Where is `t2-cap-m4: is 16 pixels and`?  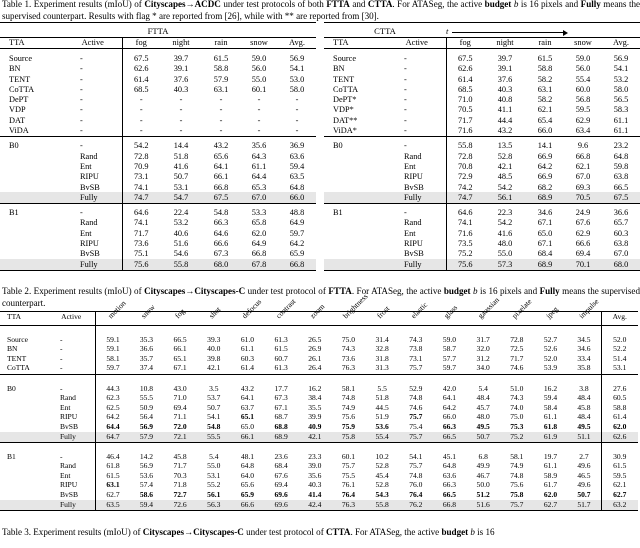
t2-cap-m4: is 16 pixels and is located at coordinates (508, 291).